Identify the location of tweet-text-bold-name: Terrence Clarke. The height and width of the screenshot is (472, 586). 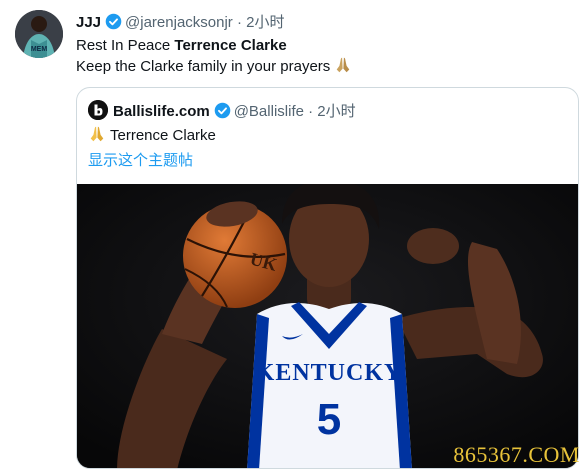
(230, 45).